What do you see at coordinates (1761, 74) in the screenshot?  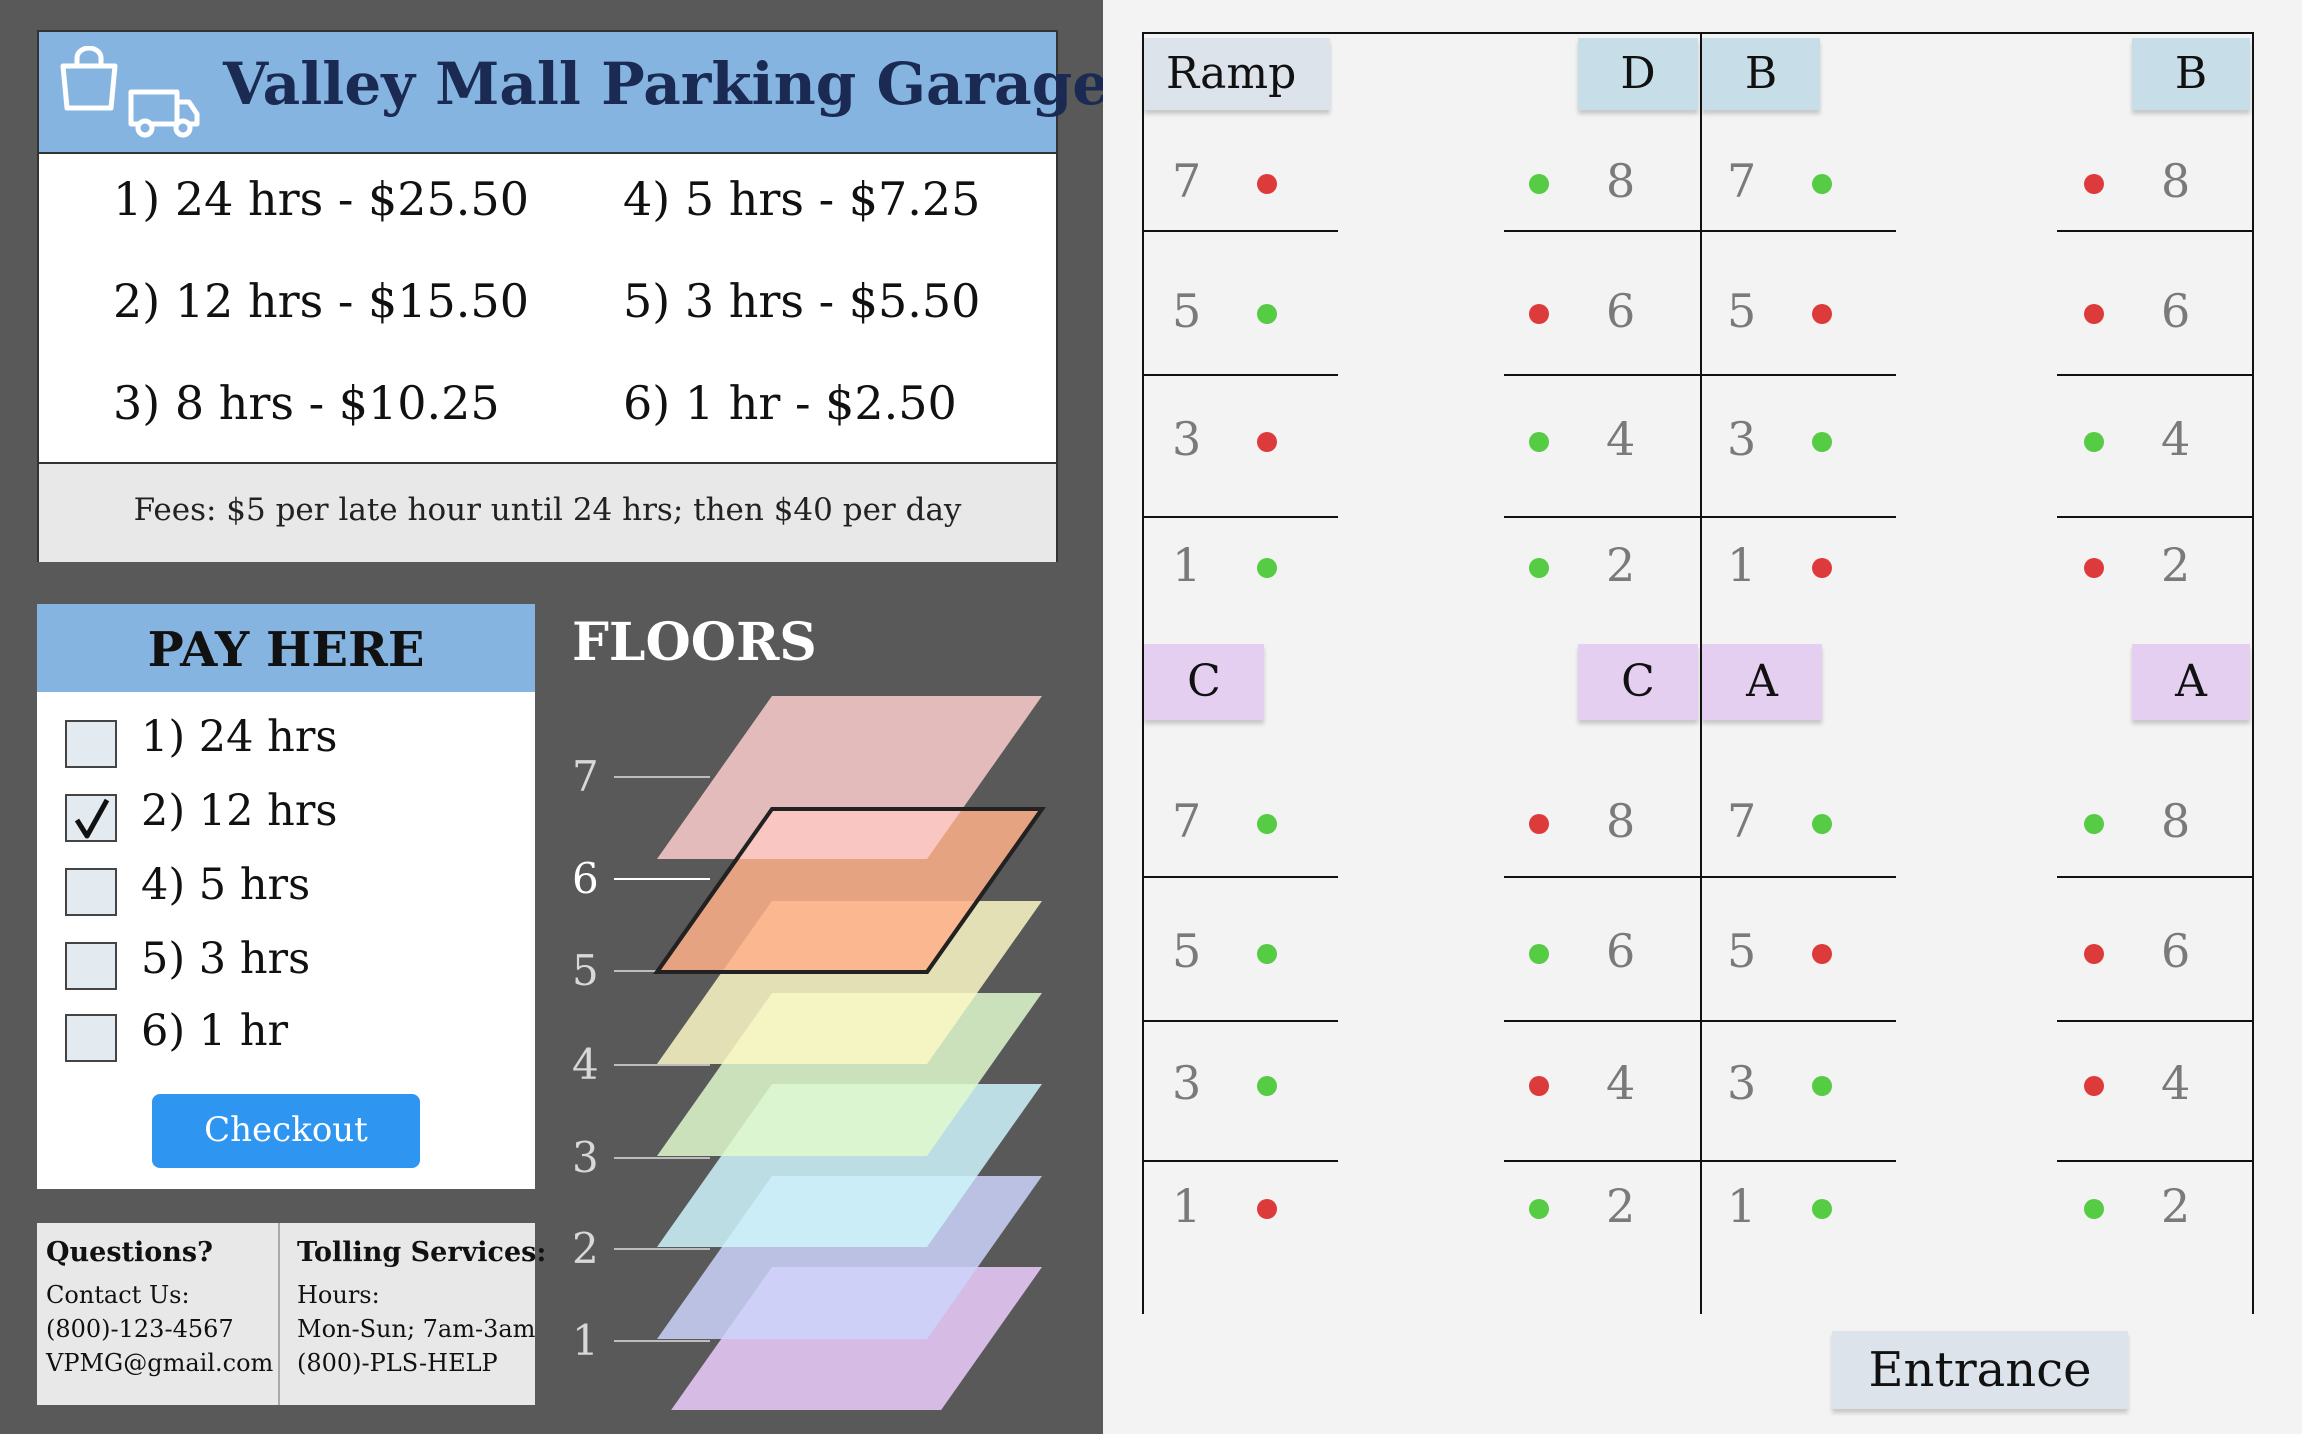 I see `section-label-B: B` at bounding box center [1761, 74].